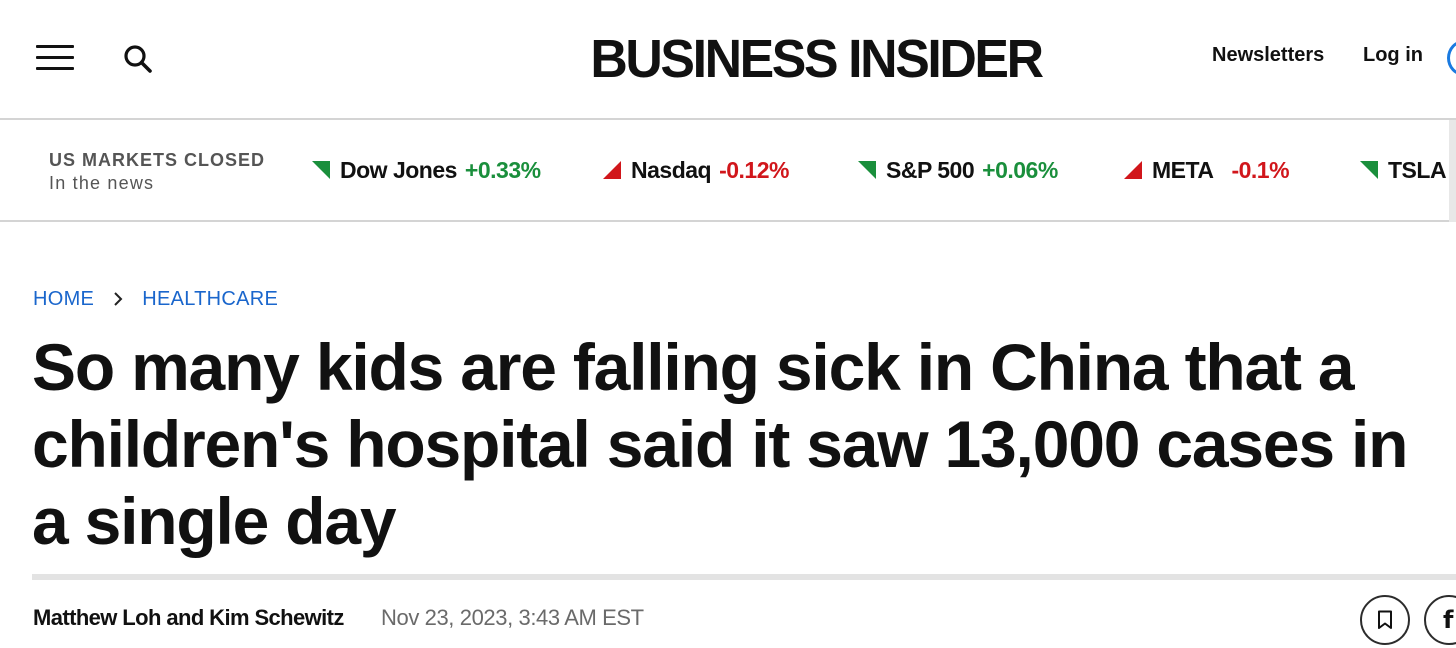 The height and width of the screenshot is (648, 1456). I want to click on breadcrumb: HOME HEALTHCARE, so click(155, 299).